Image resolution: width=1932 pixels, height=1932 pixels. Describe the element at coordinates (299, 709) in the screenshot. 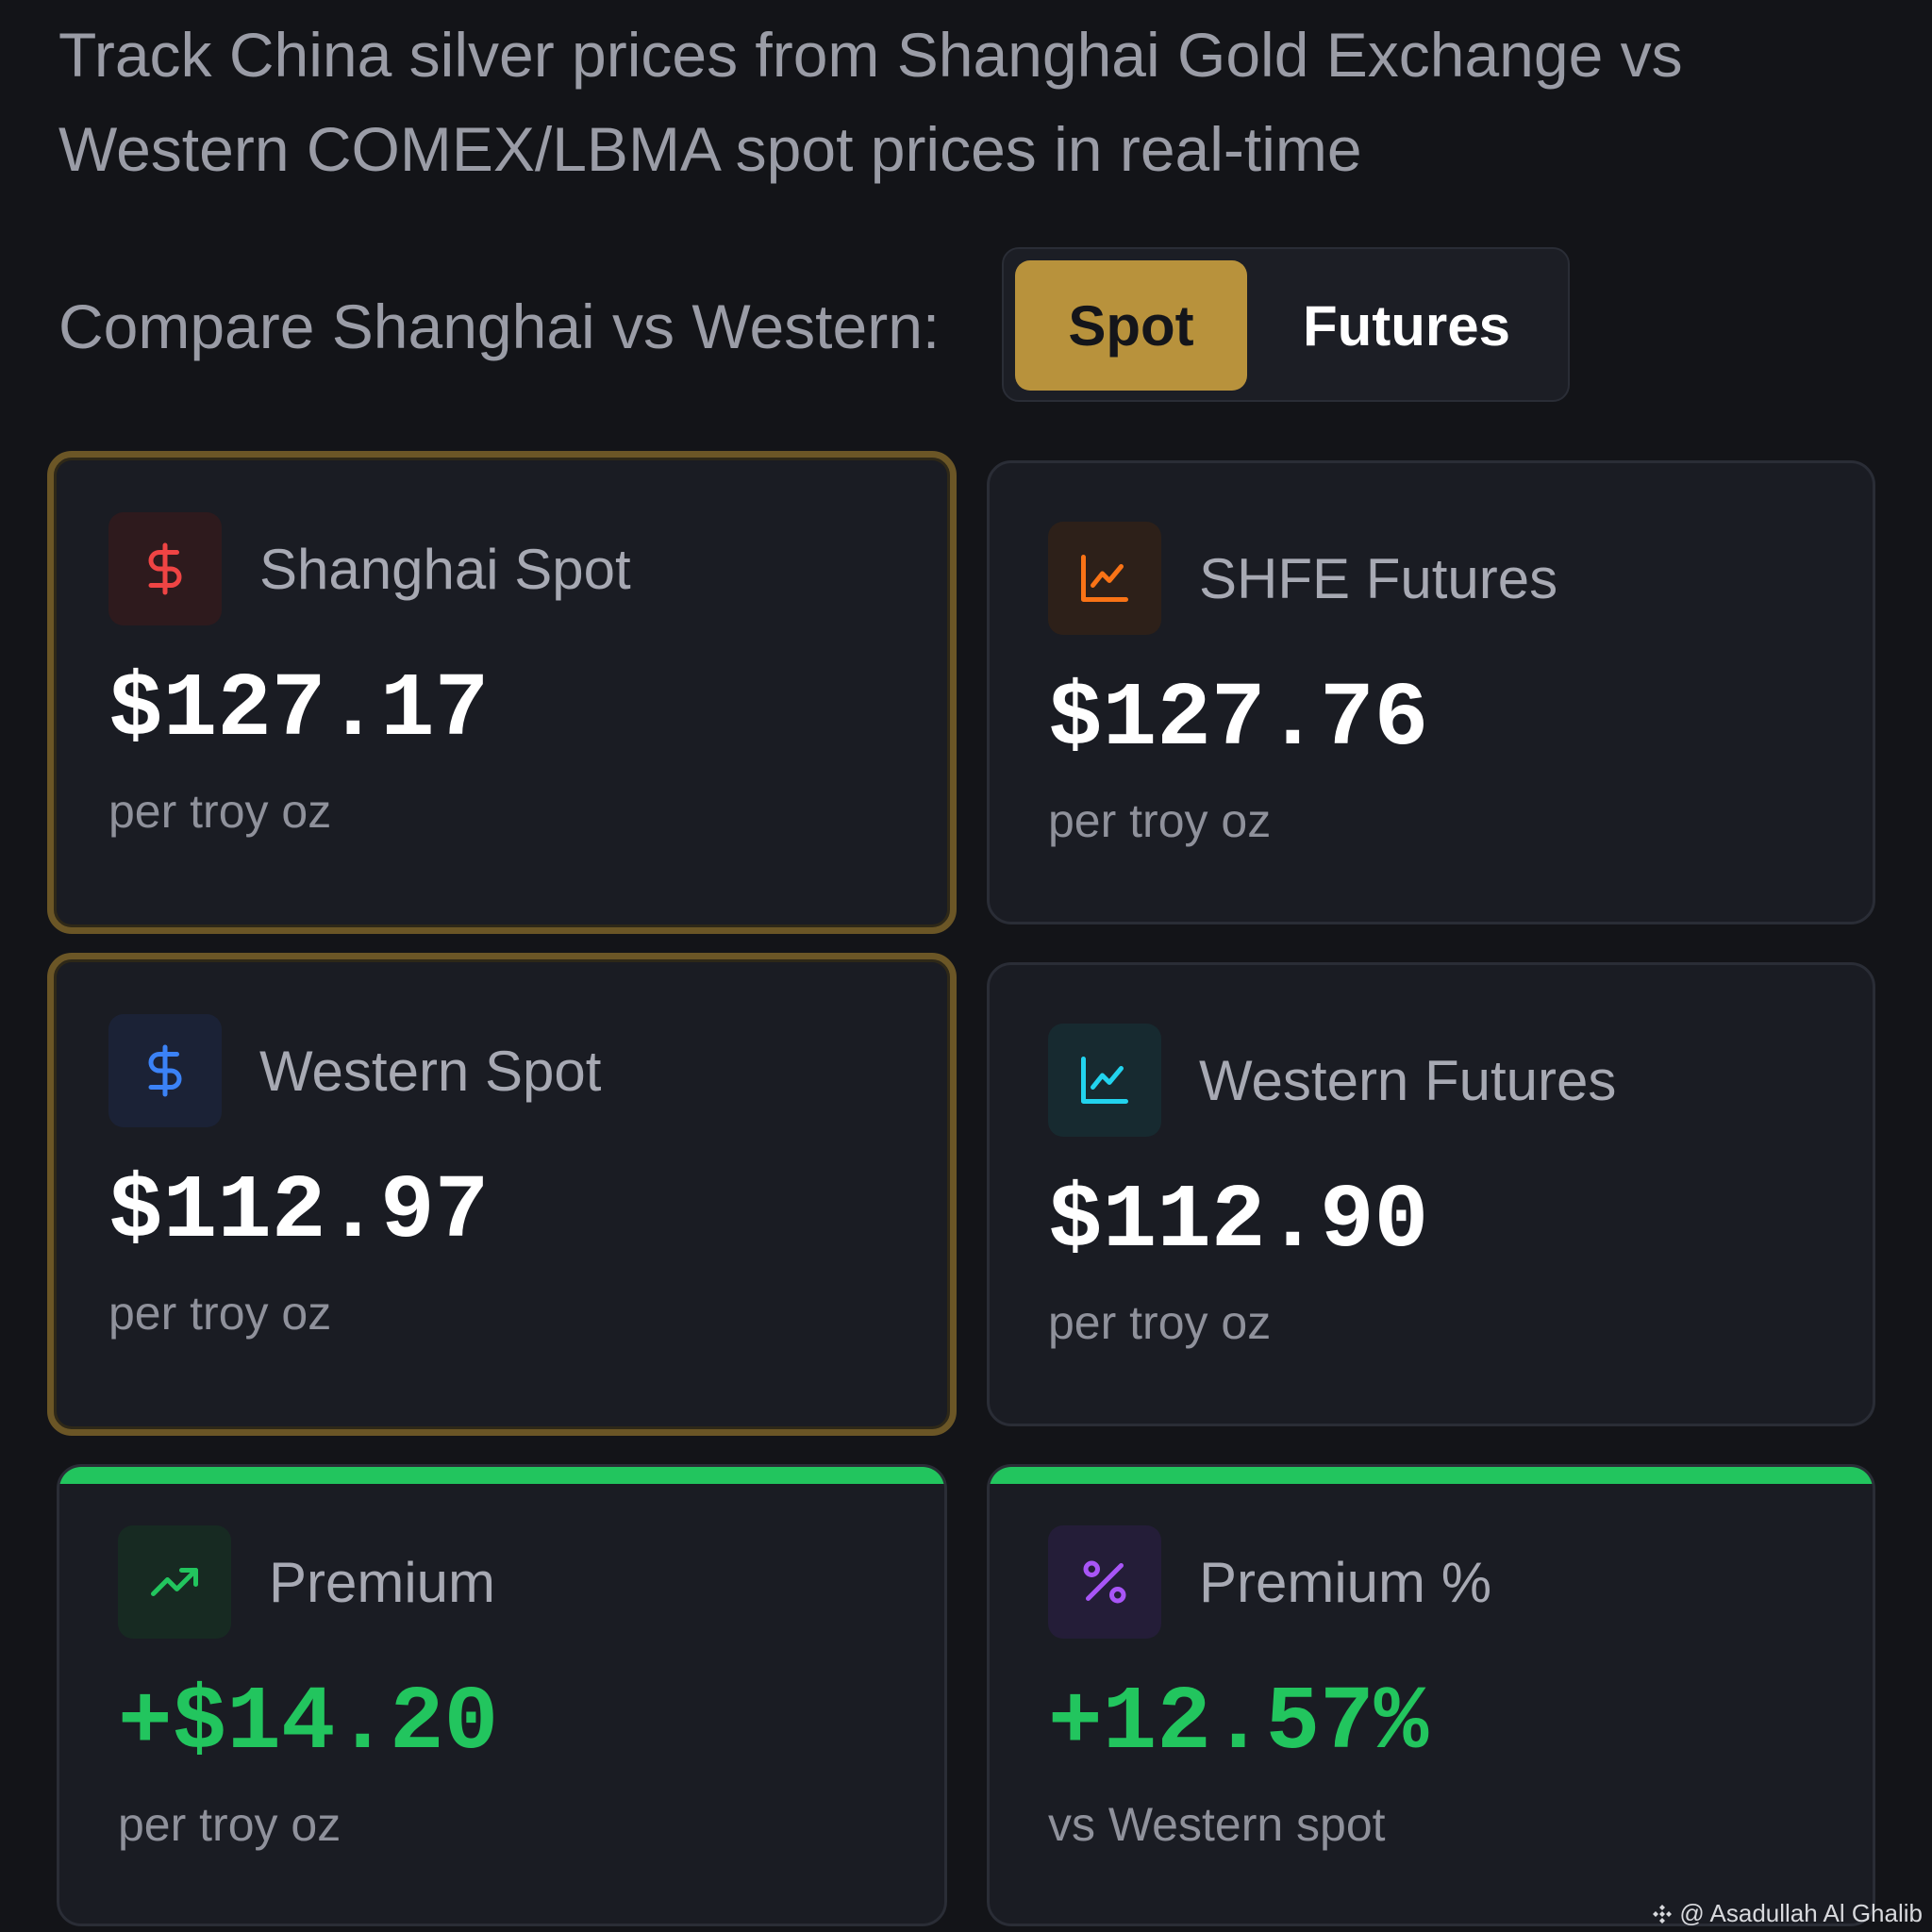

I see `card-value: $127.17` at that location.